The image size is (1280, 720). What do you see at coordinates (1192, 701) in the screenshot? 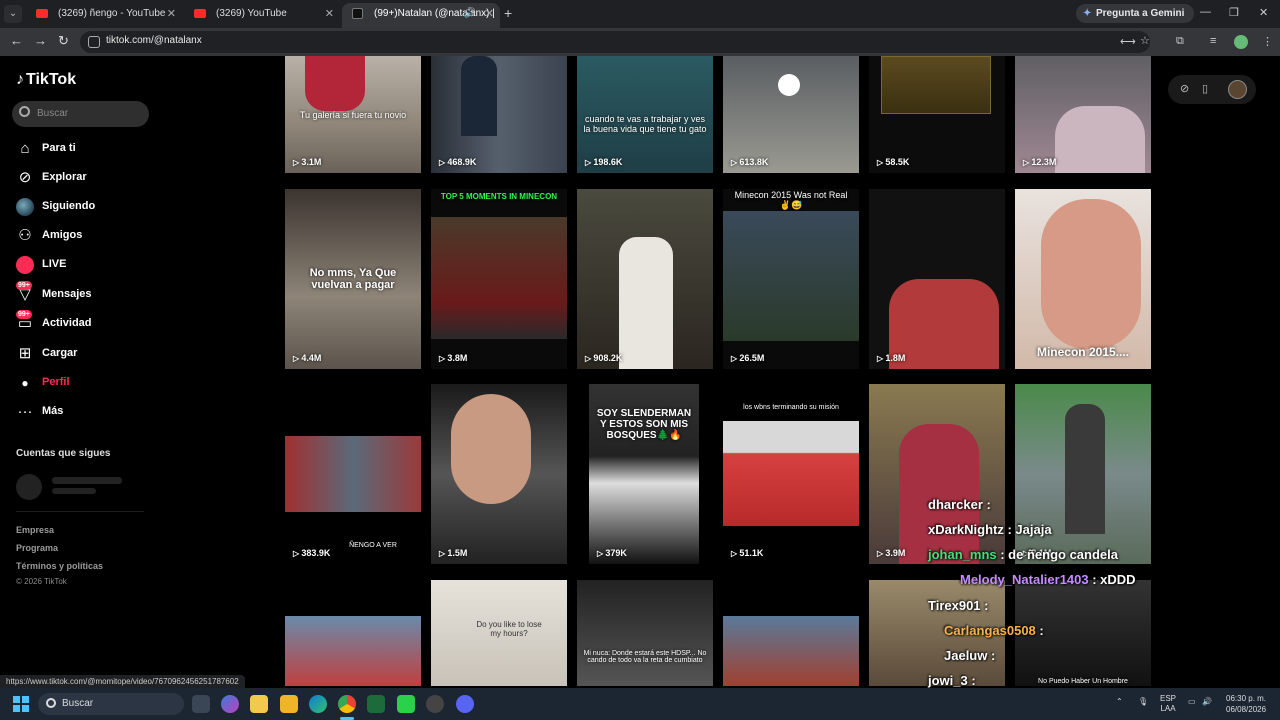
I see `network-icon: ▭` at bounding box center [1192, 701].